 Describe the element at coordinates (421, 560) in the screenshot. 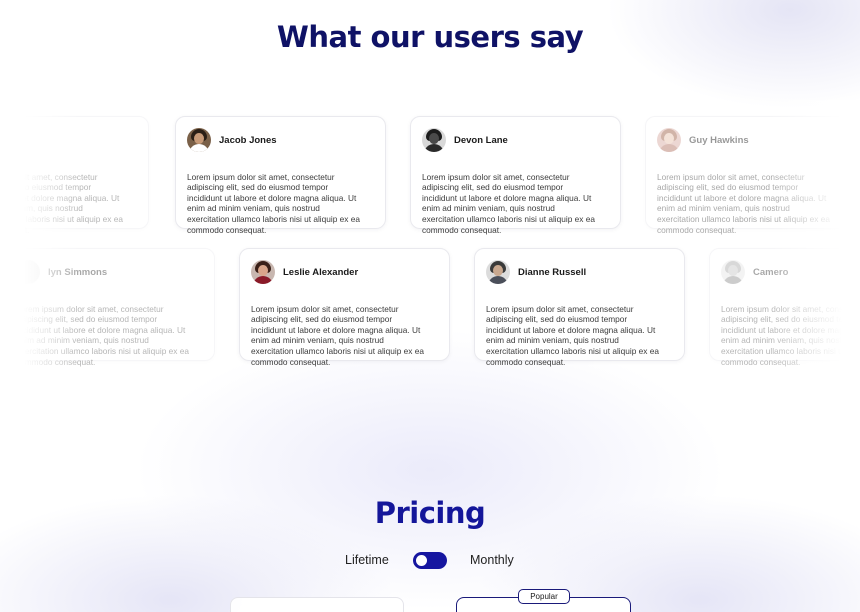

I see `toggle-knob` at that location.